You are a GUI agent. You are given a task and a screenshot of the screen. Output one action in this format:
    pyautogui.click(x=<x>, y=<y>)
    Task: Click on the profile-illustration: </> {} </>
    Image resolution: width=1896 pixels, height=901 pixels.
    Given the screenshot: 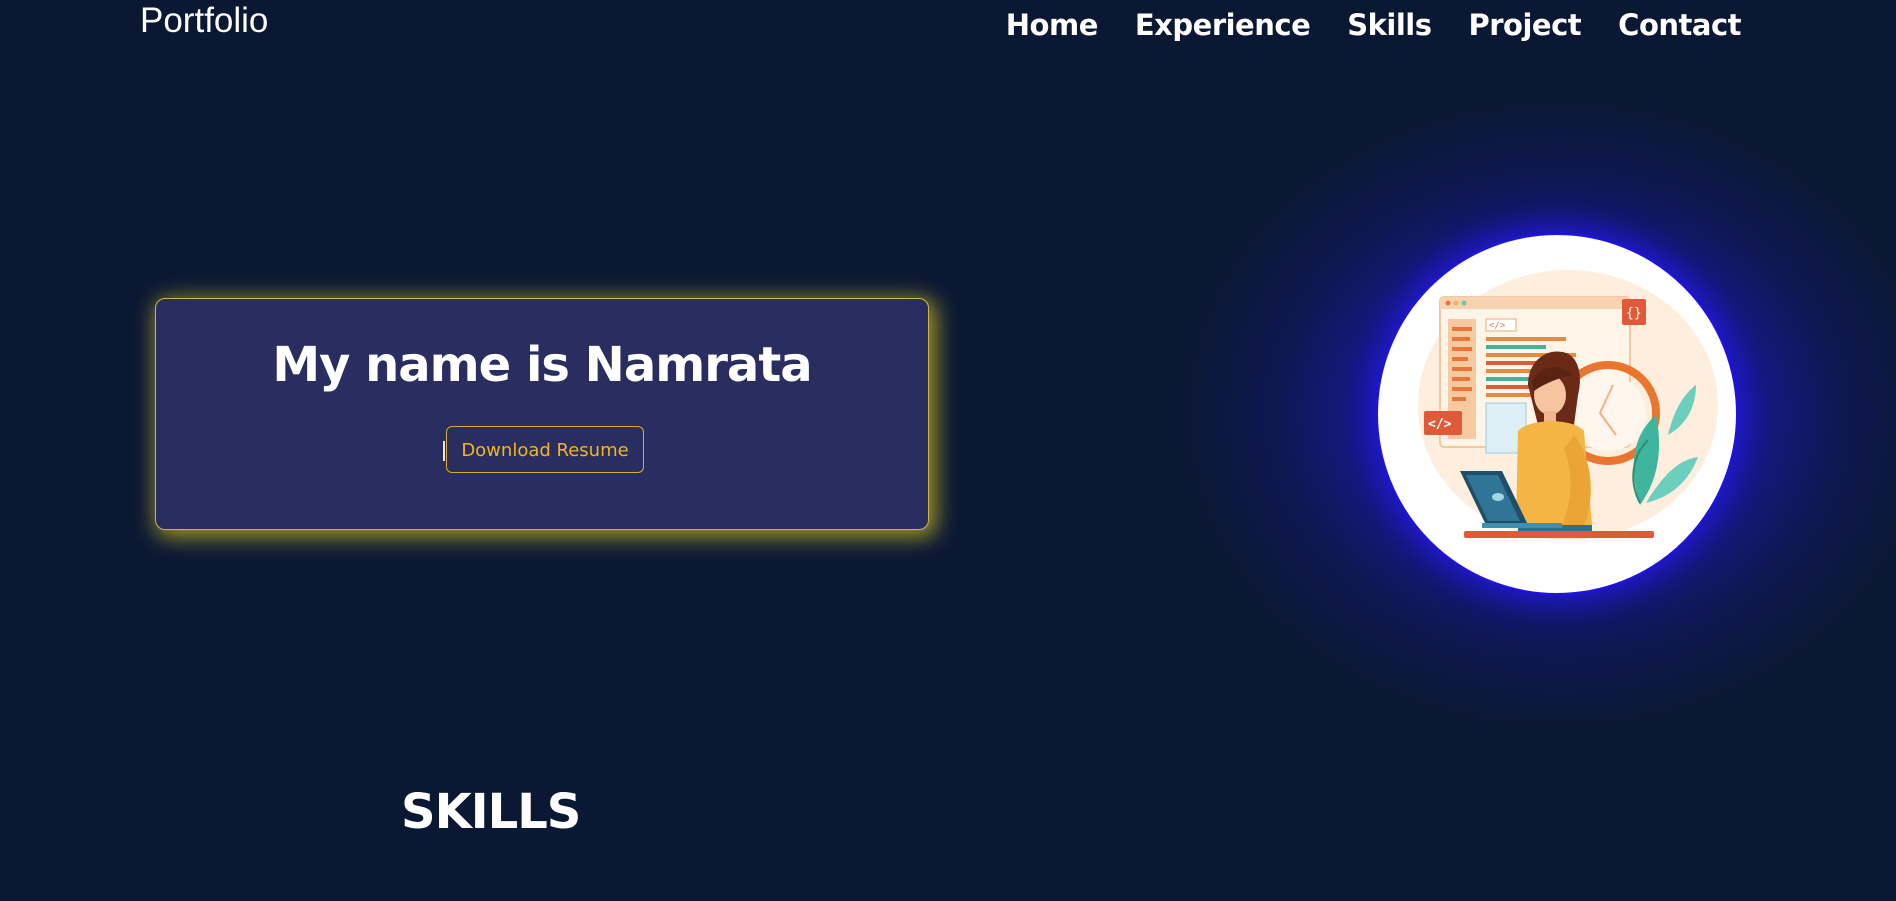 What is the action you would take?
    pyautogui.click(x=1557, y=414)
    